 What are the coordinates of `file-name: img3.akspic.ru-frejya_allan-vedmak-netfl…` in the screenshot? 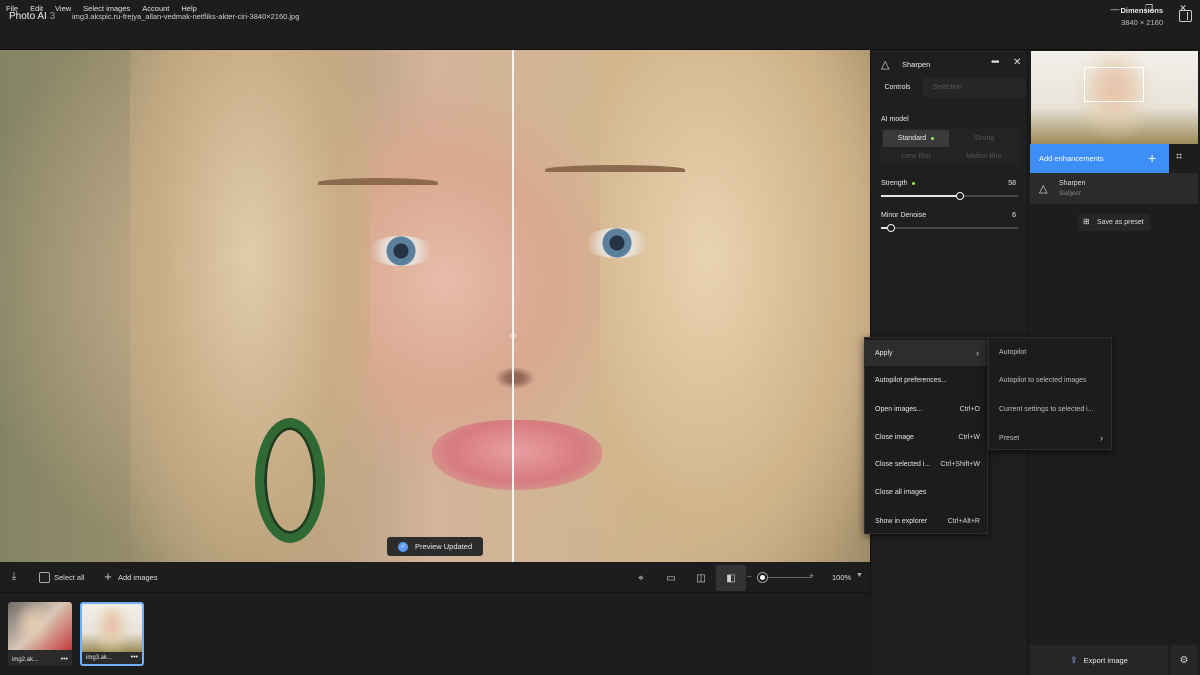 It's located at (186, 16).